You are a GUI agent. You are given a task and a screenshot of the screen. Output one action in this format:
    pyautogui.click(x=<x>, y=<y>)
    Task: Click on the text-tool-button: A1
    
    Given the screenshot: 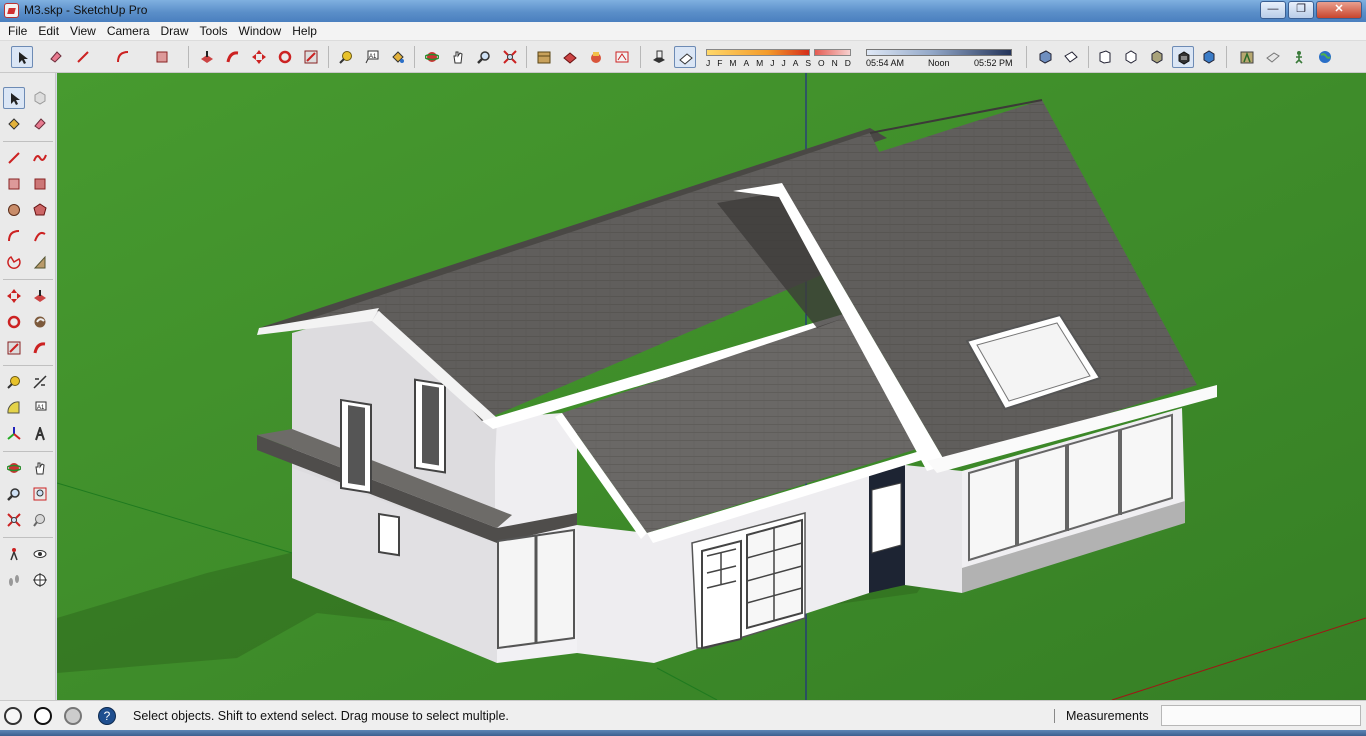 What is the action you would take?
    pyautogui.click(x=372, y=57)
    